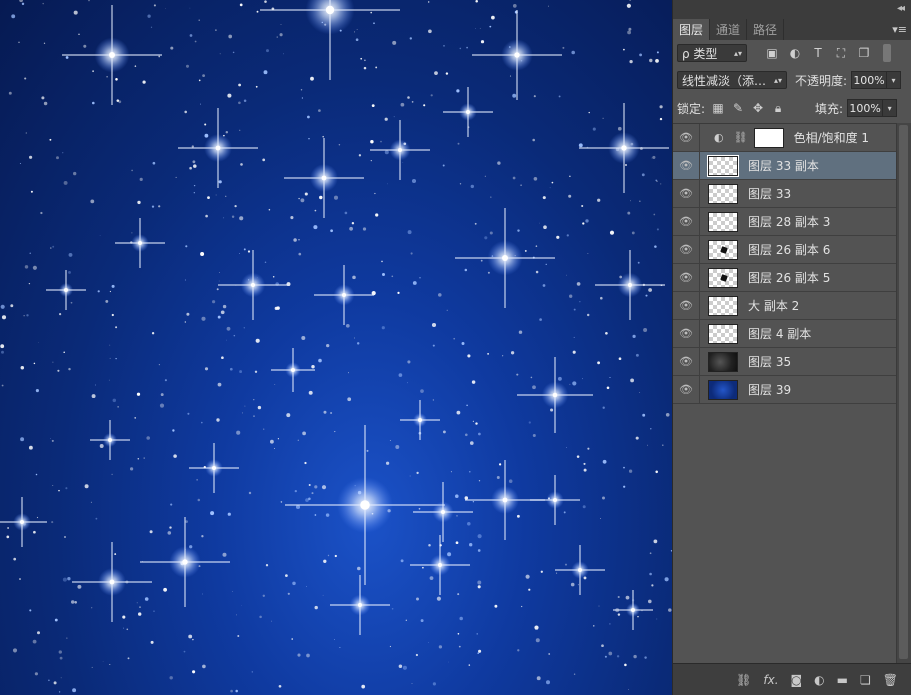 The height and width of the screenshot is (695, 911). What do you see at coordinates (772, 53) in the screenshot?
I see `image-filter-icon: ▣` at bounding box center [772, 53].